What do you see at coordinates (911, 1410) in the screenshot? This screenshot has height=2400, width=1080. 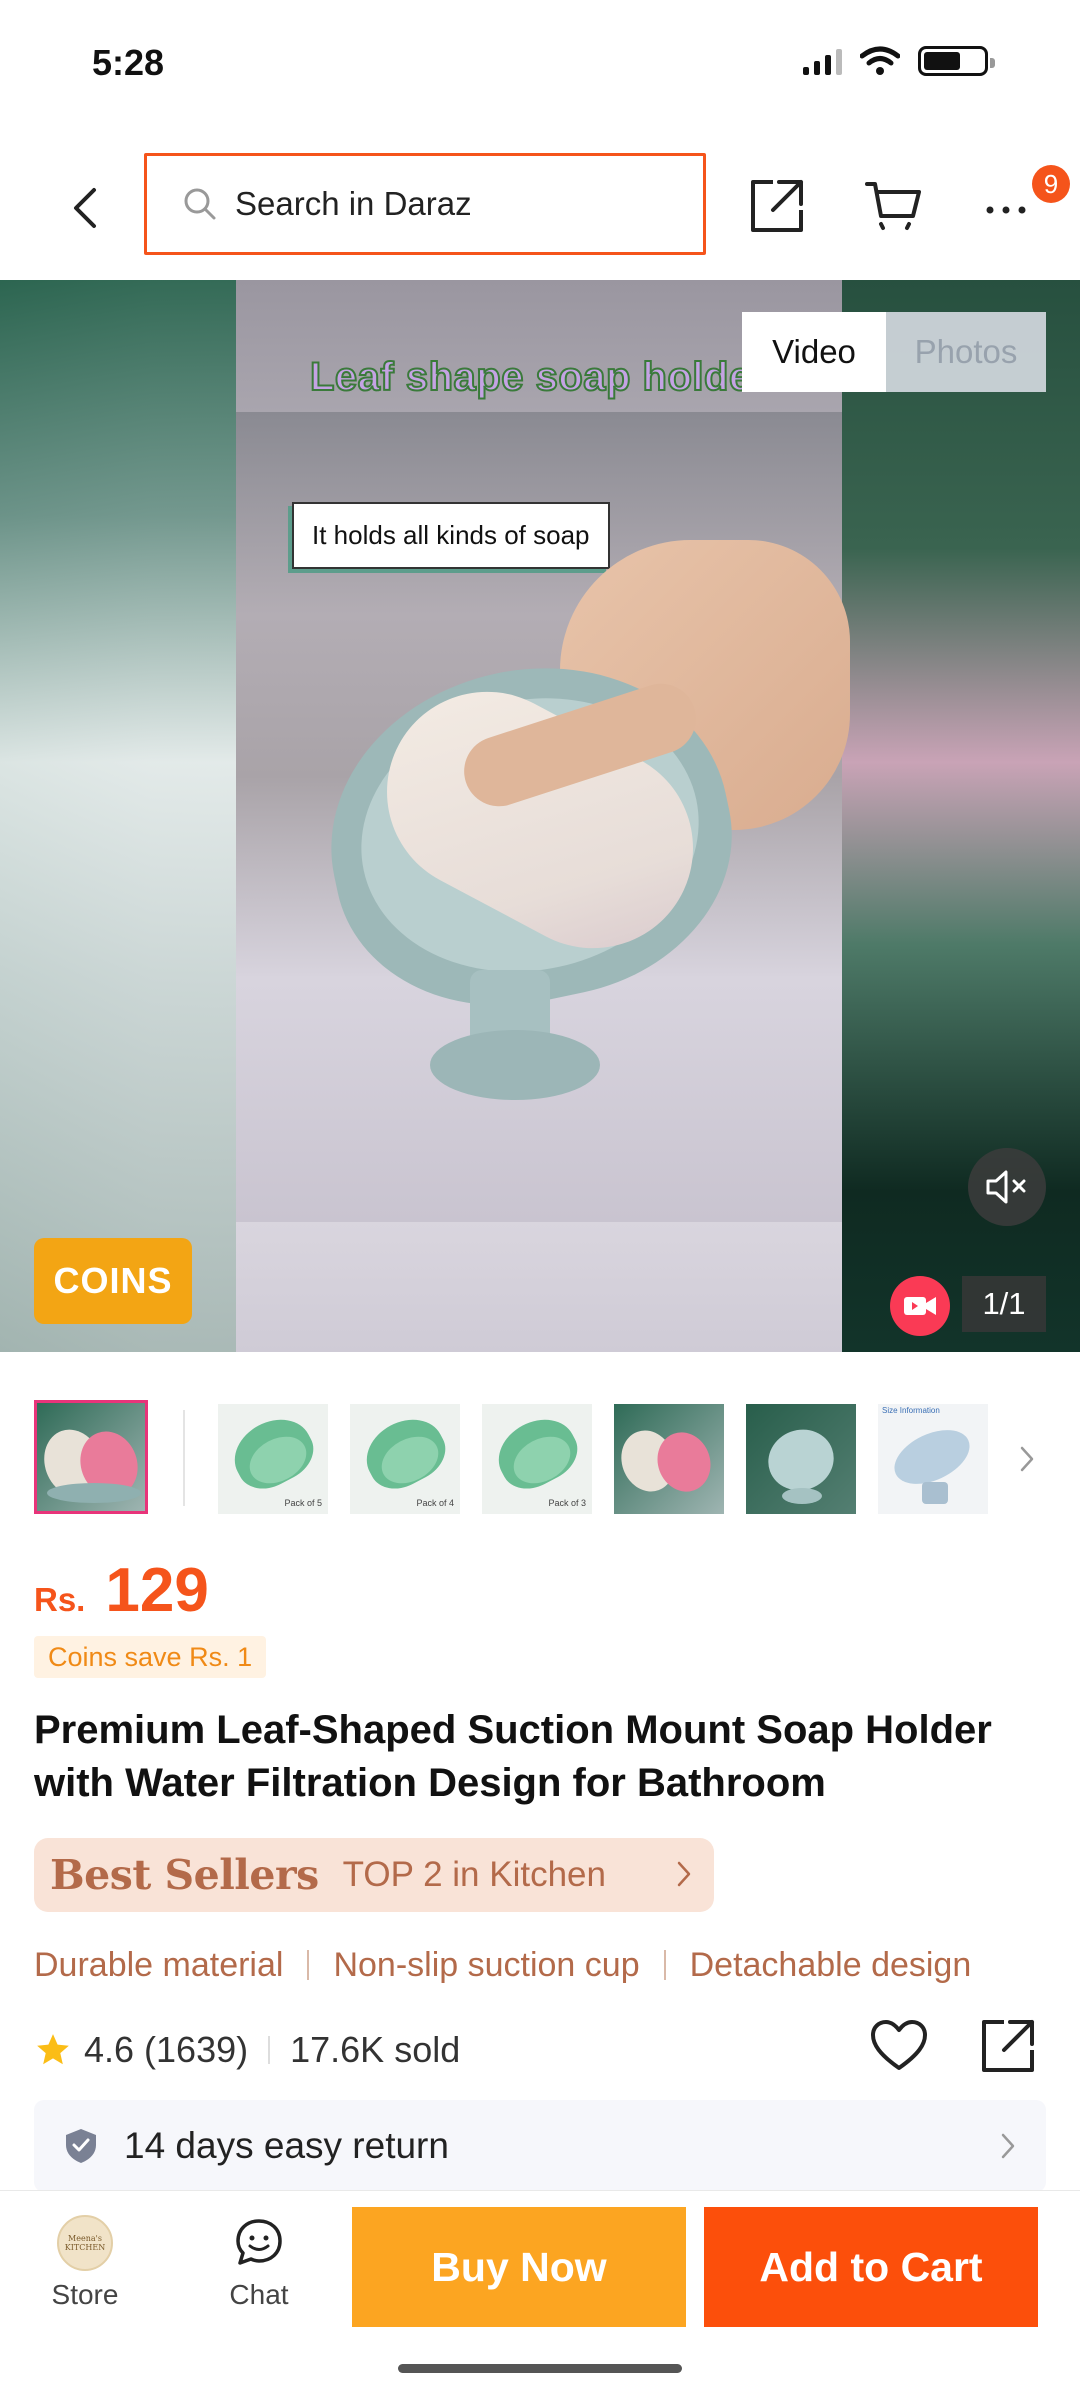 I see `thumbnail-label: Size Information` at bounding box center [911, 1410].